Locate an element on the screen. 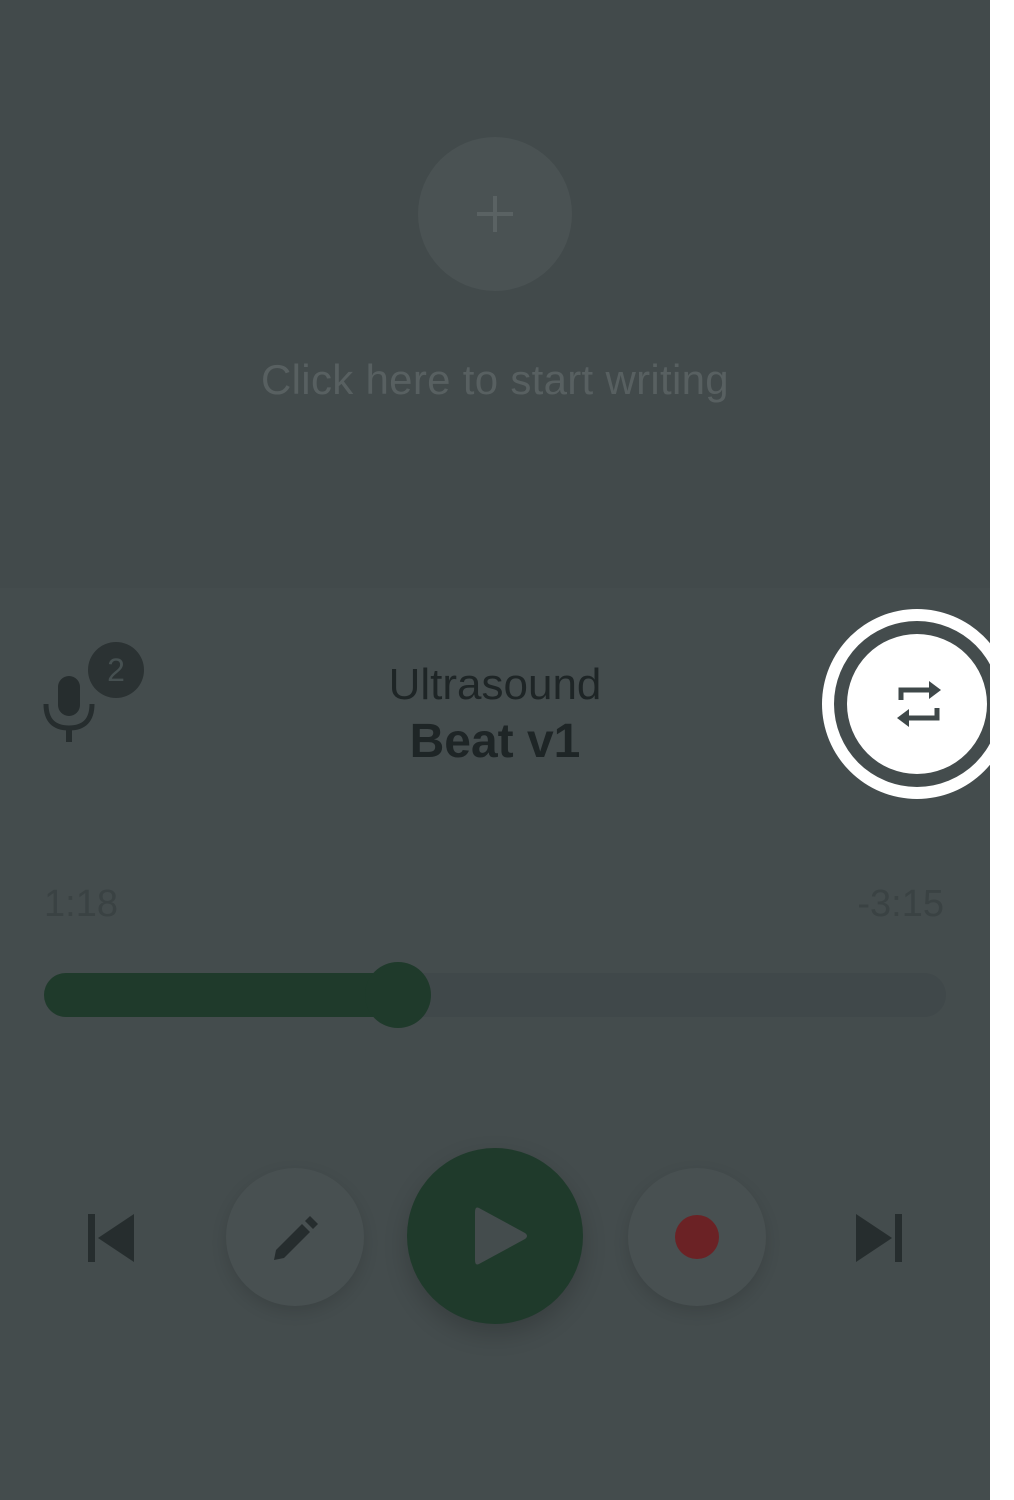  previous-button is located at coordinates (110, 1238).